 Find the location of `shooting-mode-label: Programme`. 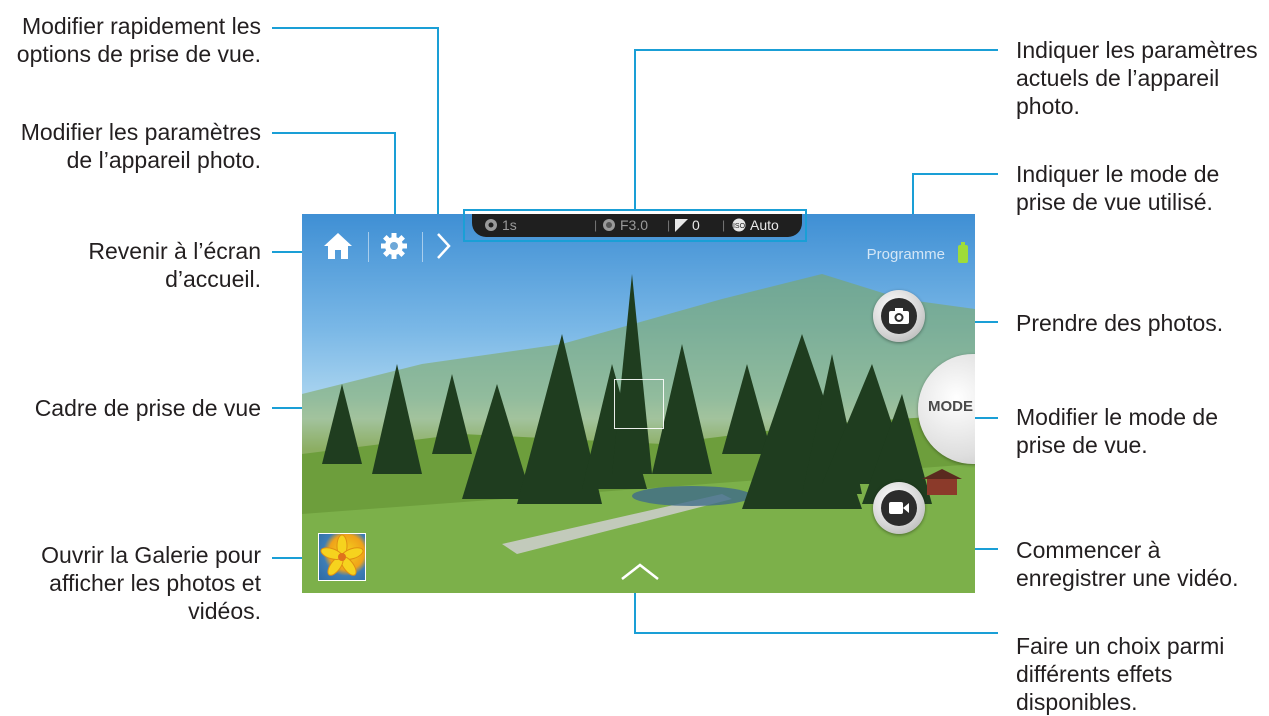

shooting-mode-label: Programme is located at coordinates (905, 254).